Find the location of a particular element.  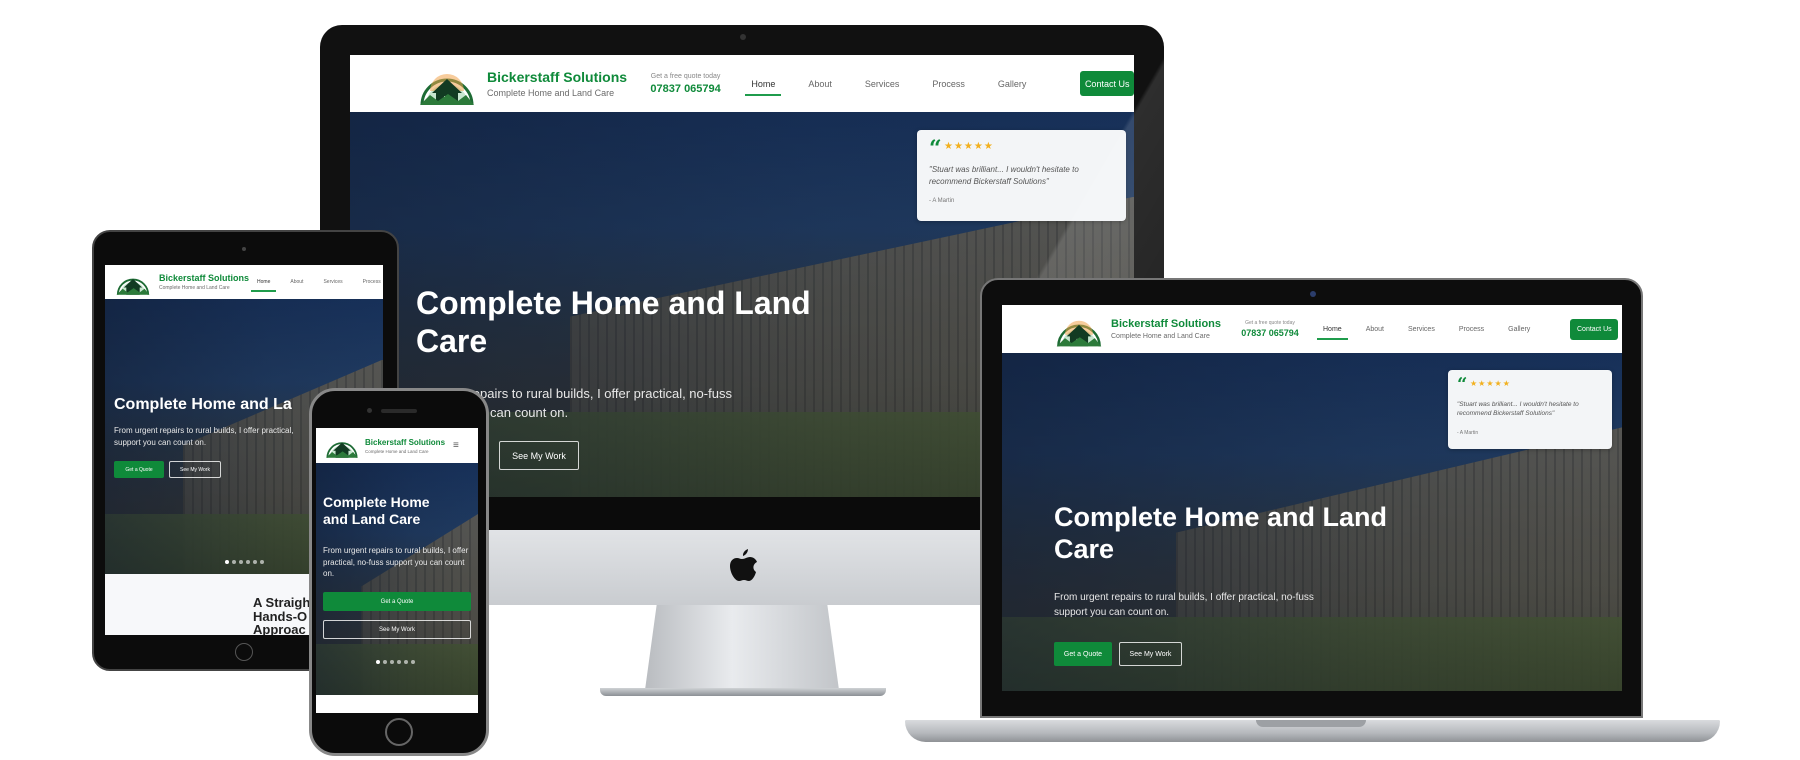

hamburger-icon: ≡ is located at coordinates (456, 445).